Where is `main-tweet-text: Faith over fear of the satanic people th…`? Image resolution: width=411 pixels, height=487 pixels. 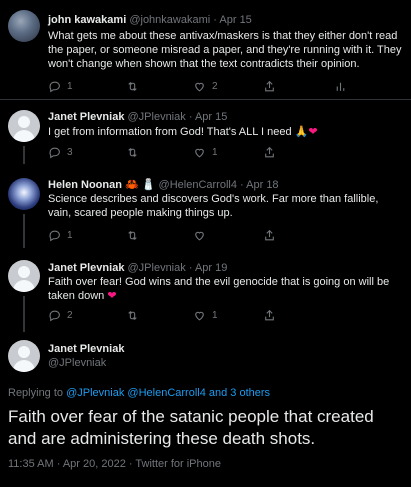 main-tweet-text: Faith over fear of the satanic people th… is located at coordinates (191, 427).